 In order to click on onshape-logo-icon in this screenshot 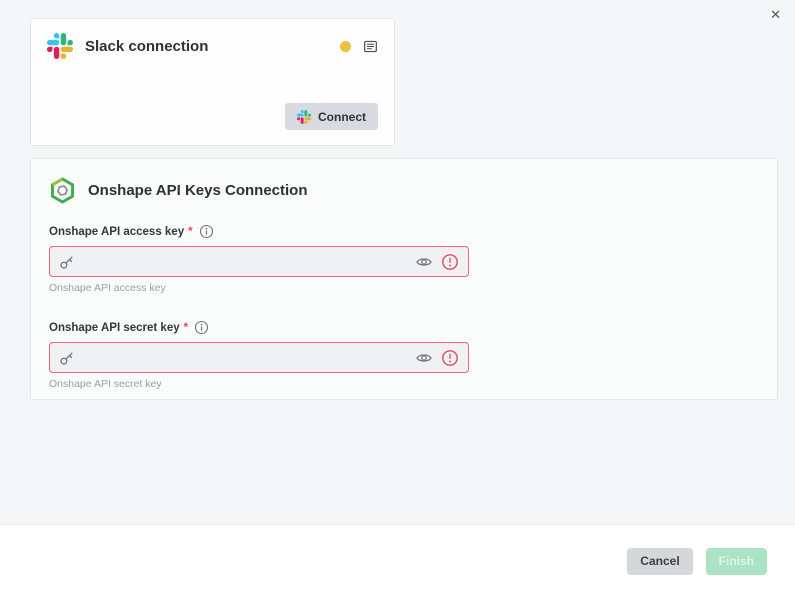, I will do `click(62, 190)`.